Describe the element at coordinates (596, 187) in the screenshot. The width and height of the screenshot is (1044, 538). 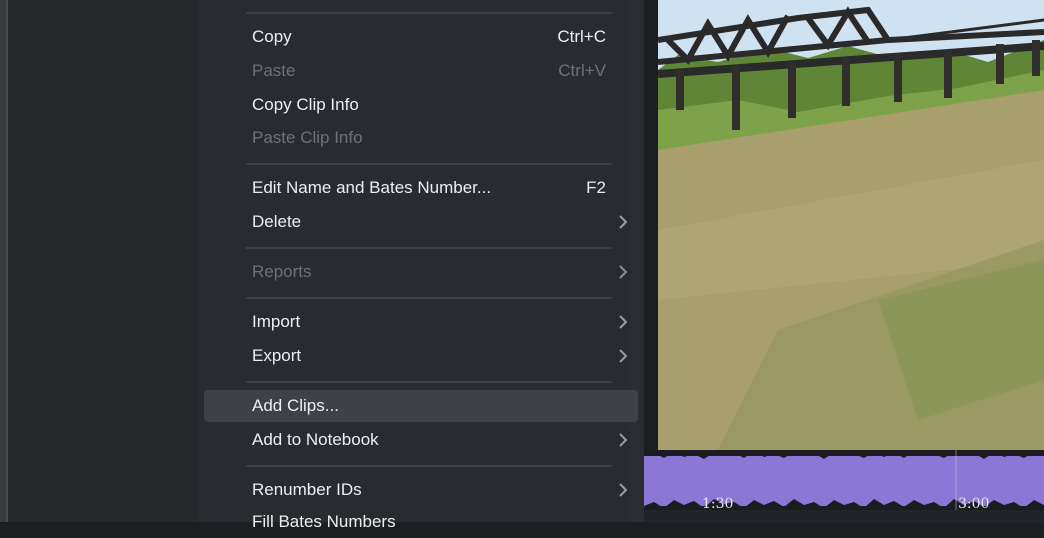
I see `menu-item-shortcut: F2` at that location.